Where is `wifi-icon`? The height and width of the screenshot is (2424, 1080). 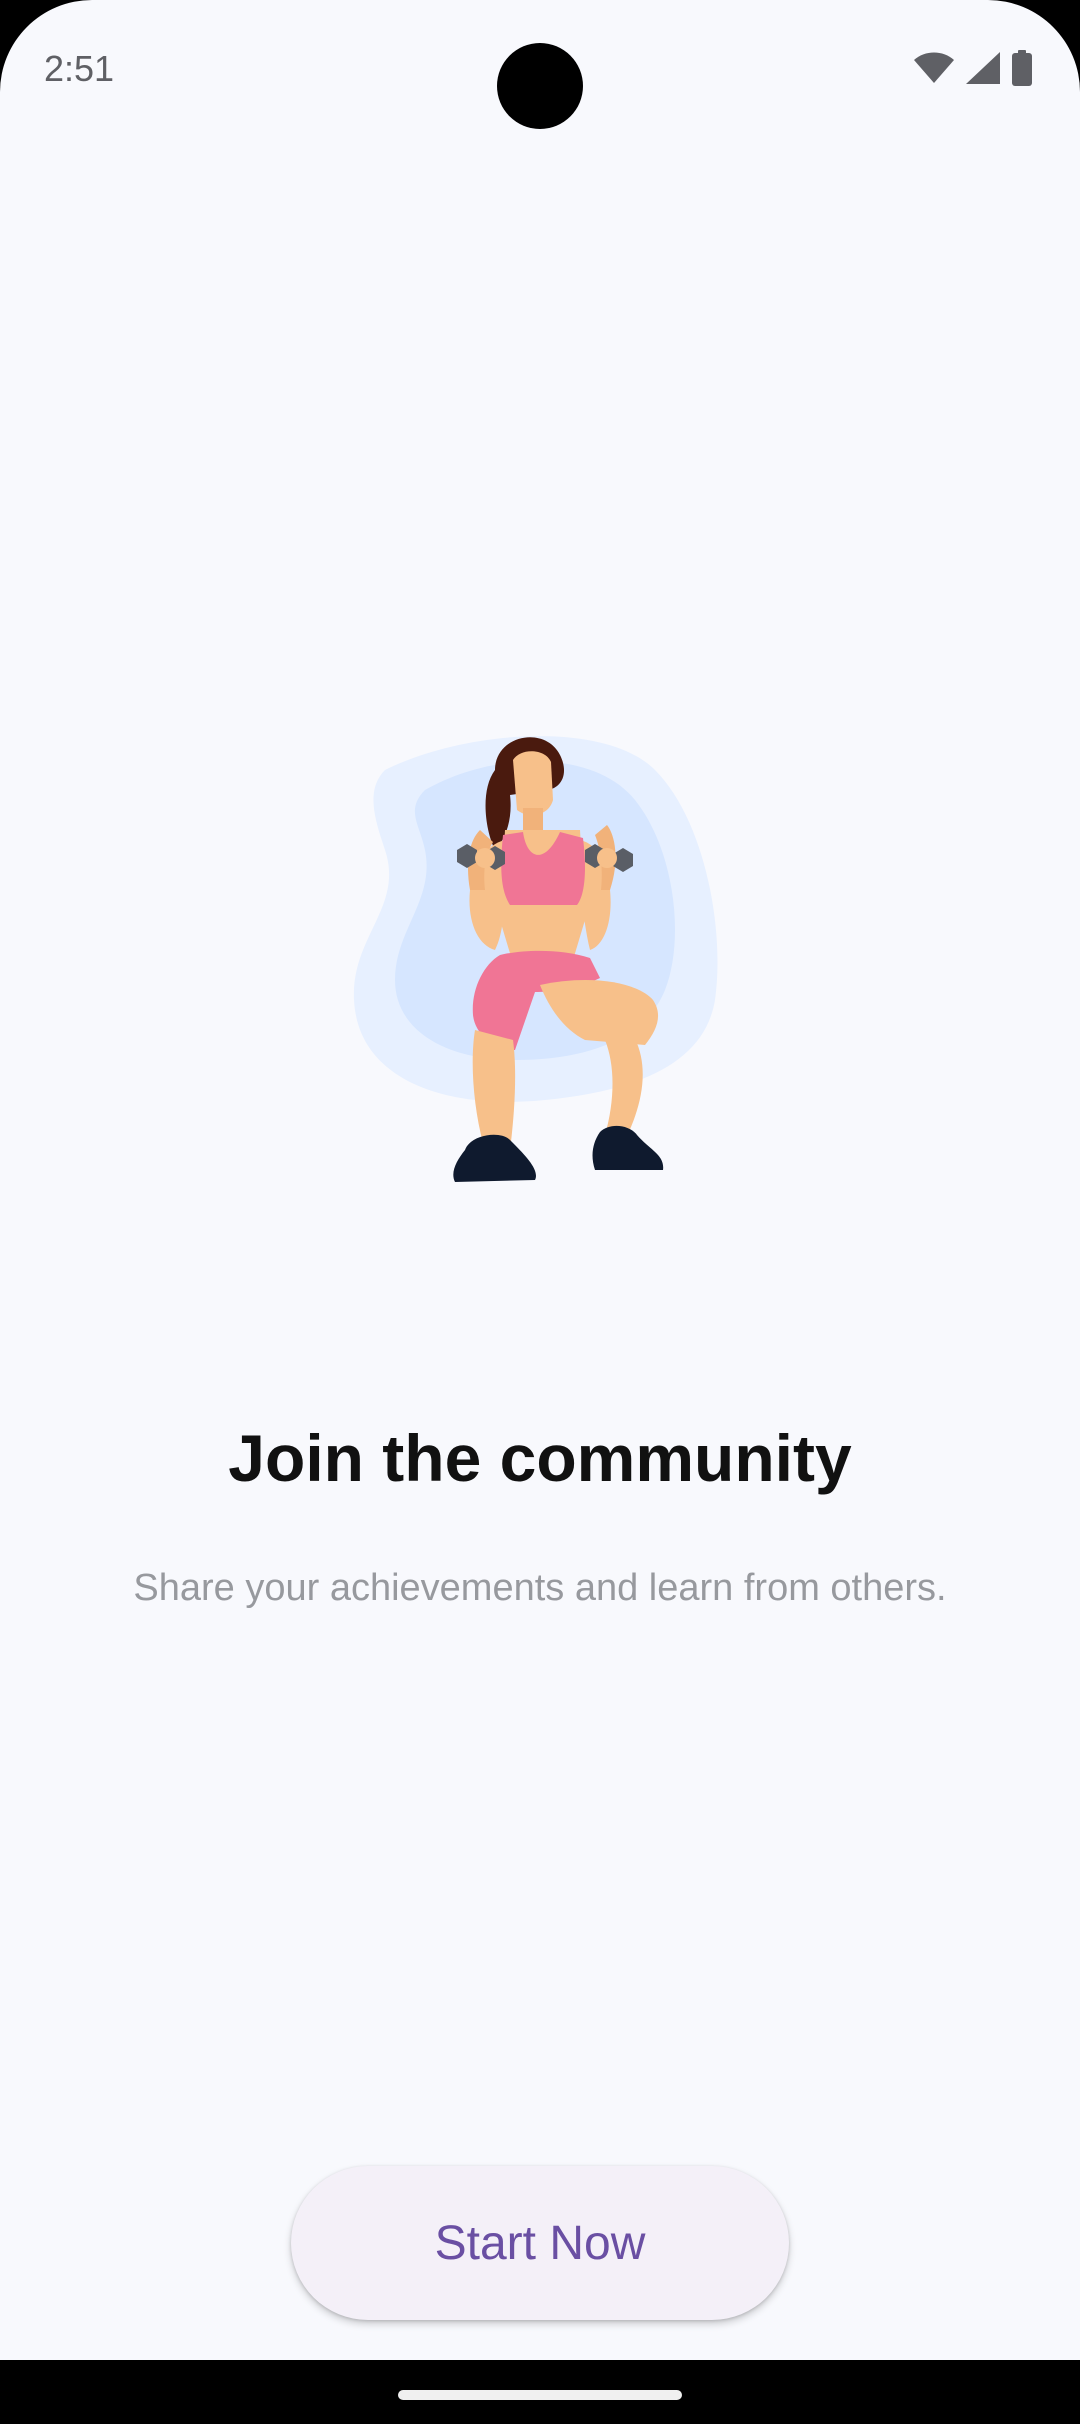
wifi-icon is located at coordinates (934, 70).